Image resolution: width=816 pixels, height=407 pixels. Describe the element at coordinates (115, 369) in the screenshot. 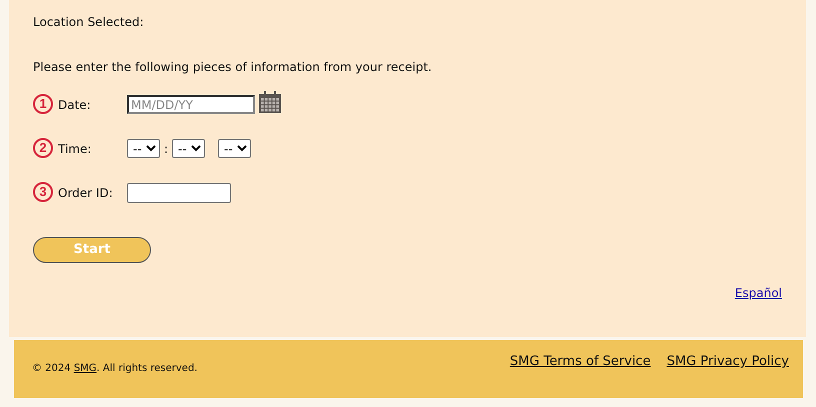

I see `copyright-text: © 2024 SMG. All rights reserved.` at that location.